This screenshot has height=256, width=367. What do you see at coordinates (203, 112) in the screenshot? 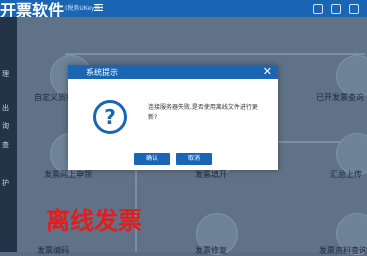
I see `dialog-message: 连接服务器失败,是否使用离线文件进行更新?` at bounding box center [203, 112].